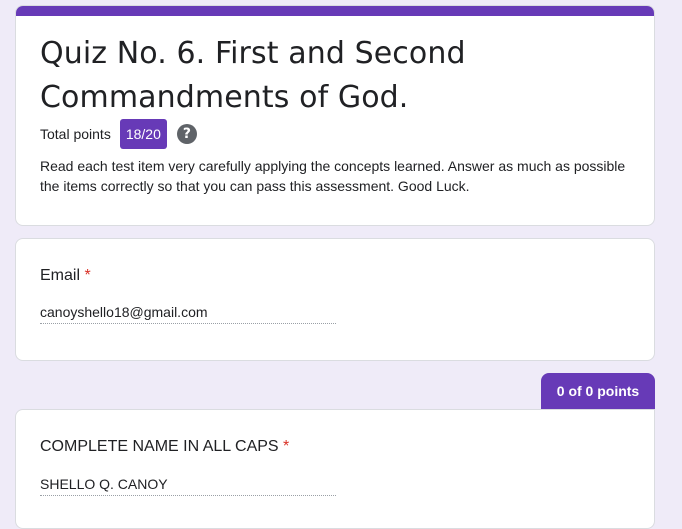 The image size is (682, 529). Describe the element at coordinates (75, 134) in the screenshot. I see `total-points-label: Total points` at that location.